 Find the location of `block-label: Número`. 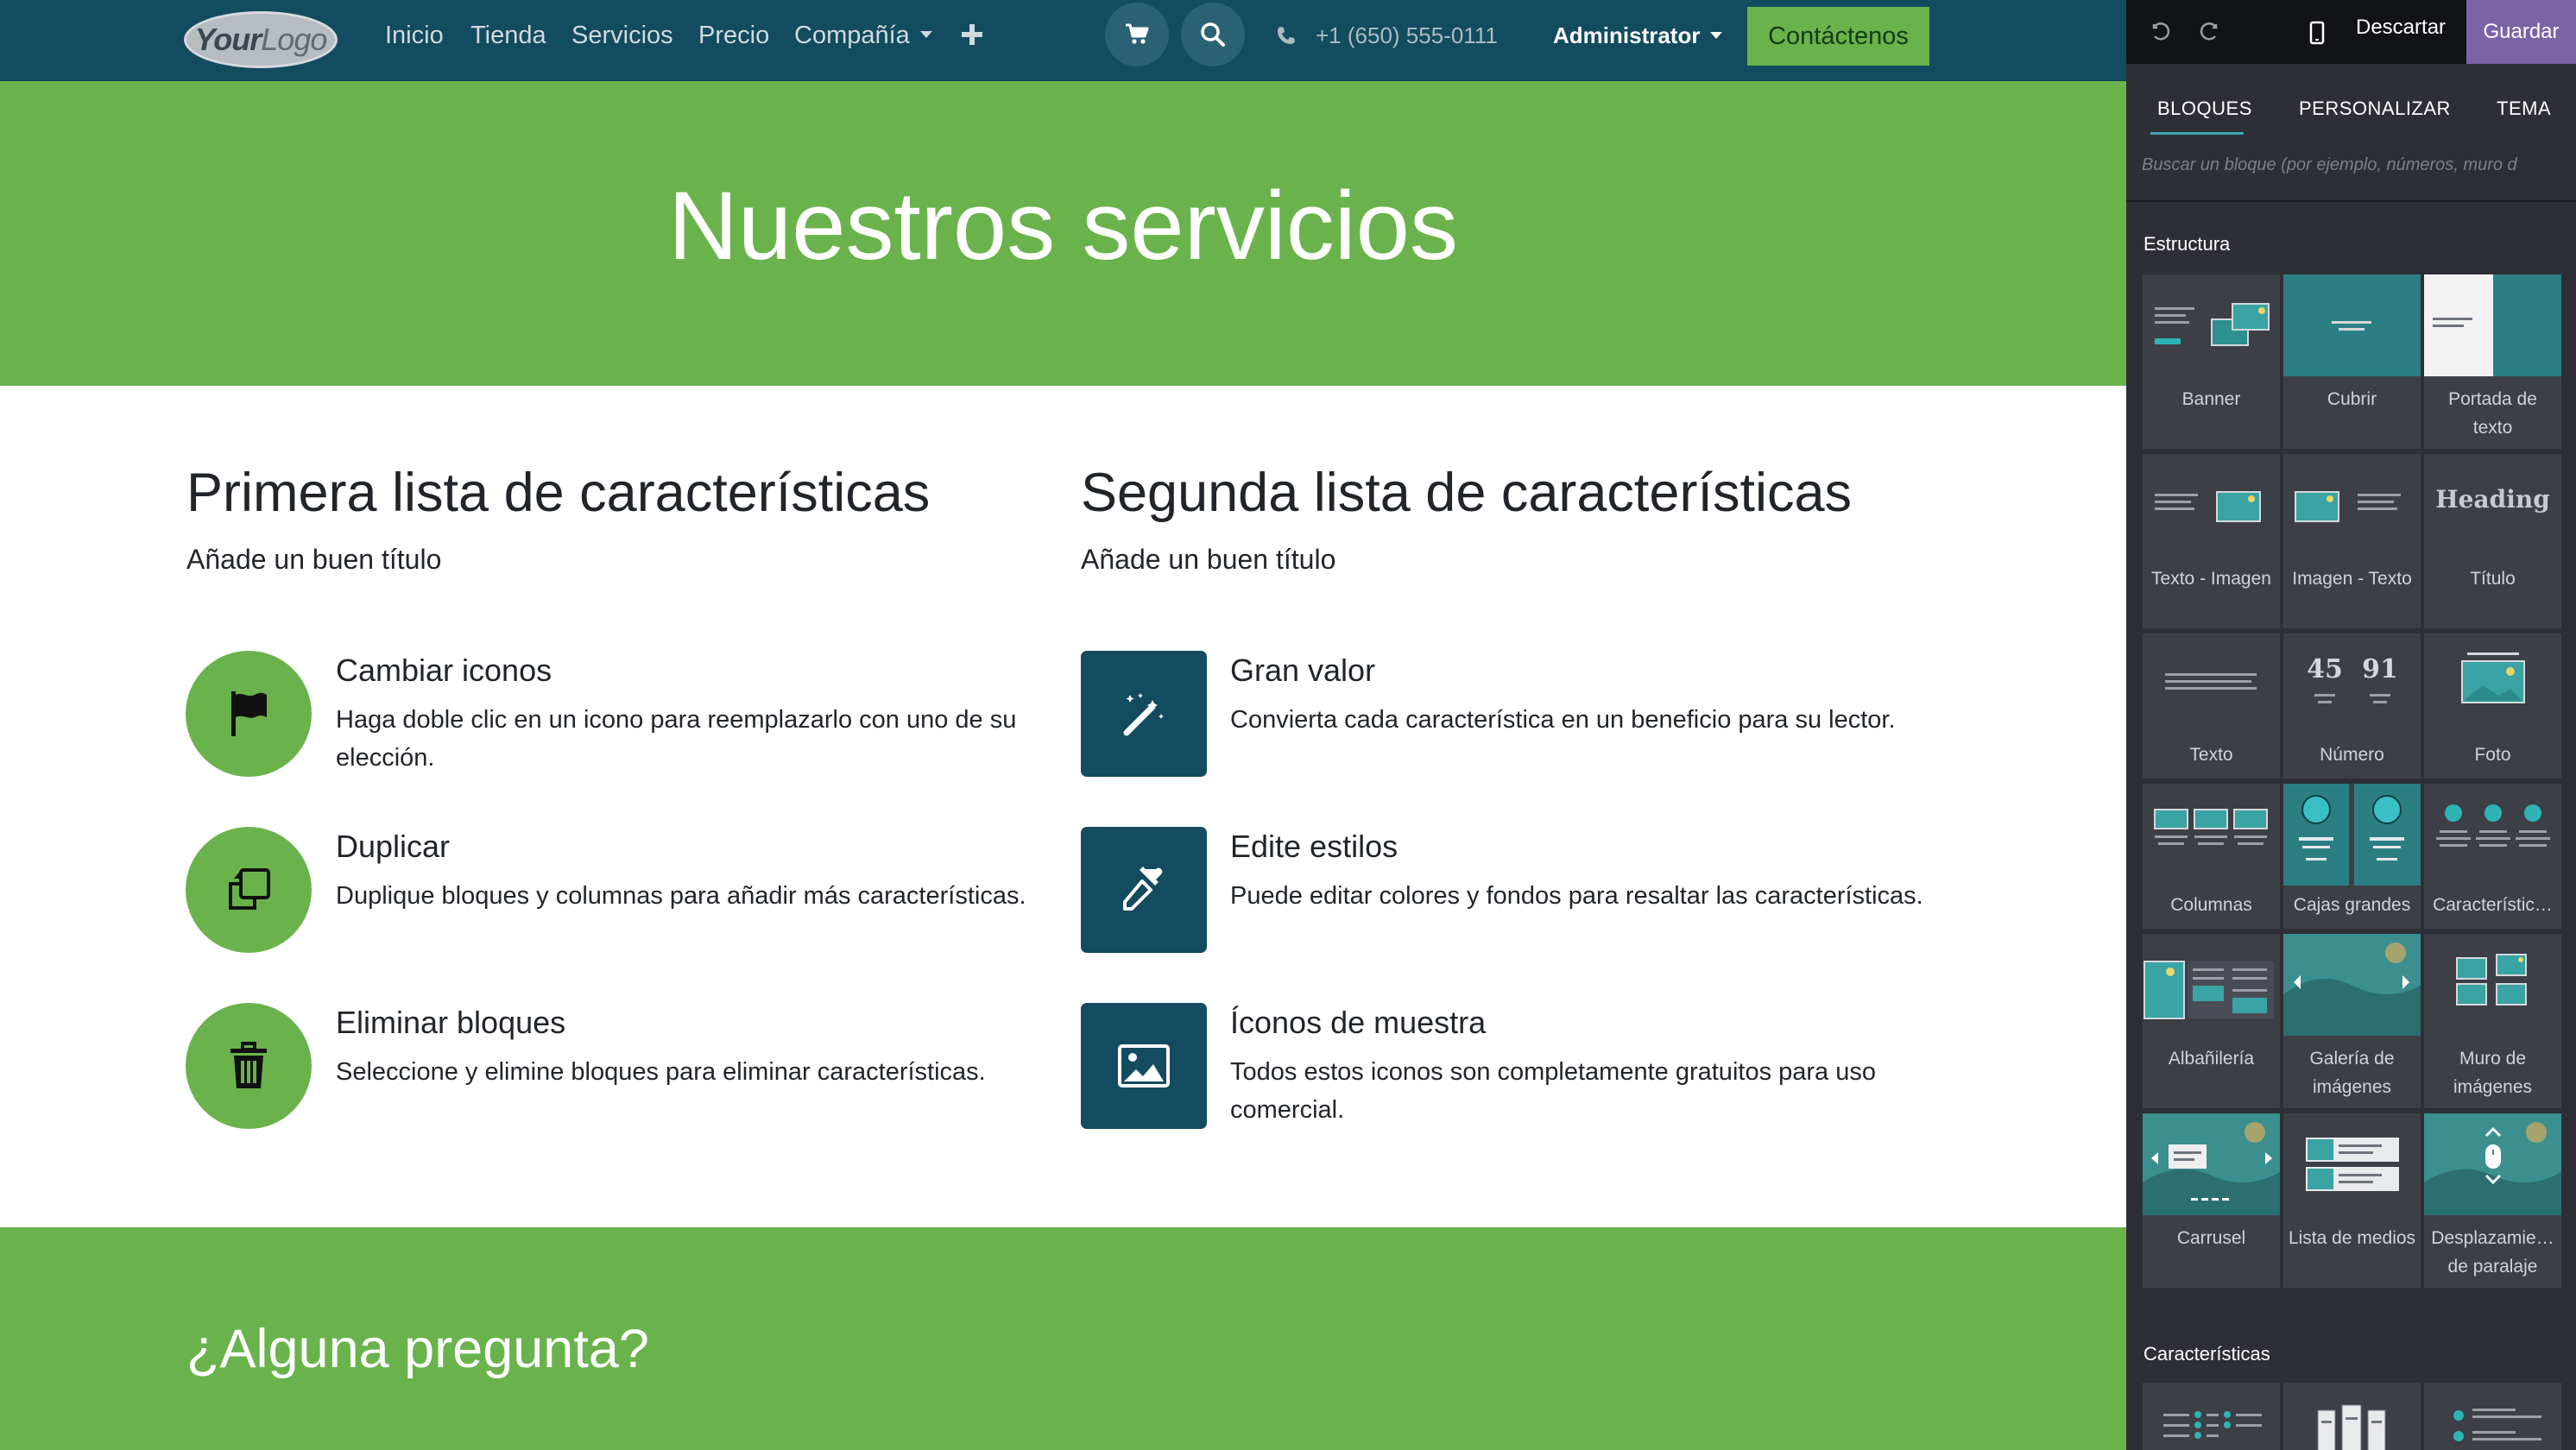

block-label: Número is located at coordinates (2352, 755).